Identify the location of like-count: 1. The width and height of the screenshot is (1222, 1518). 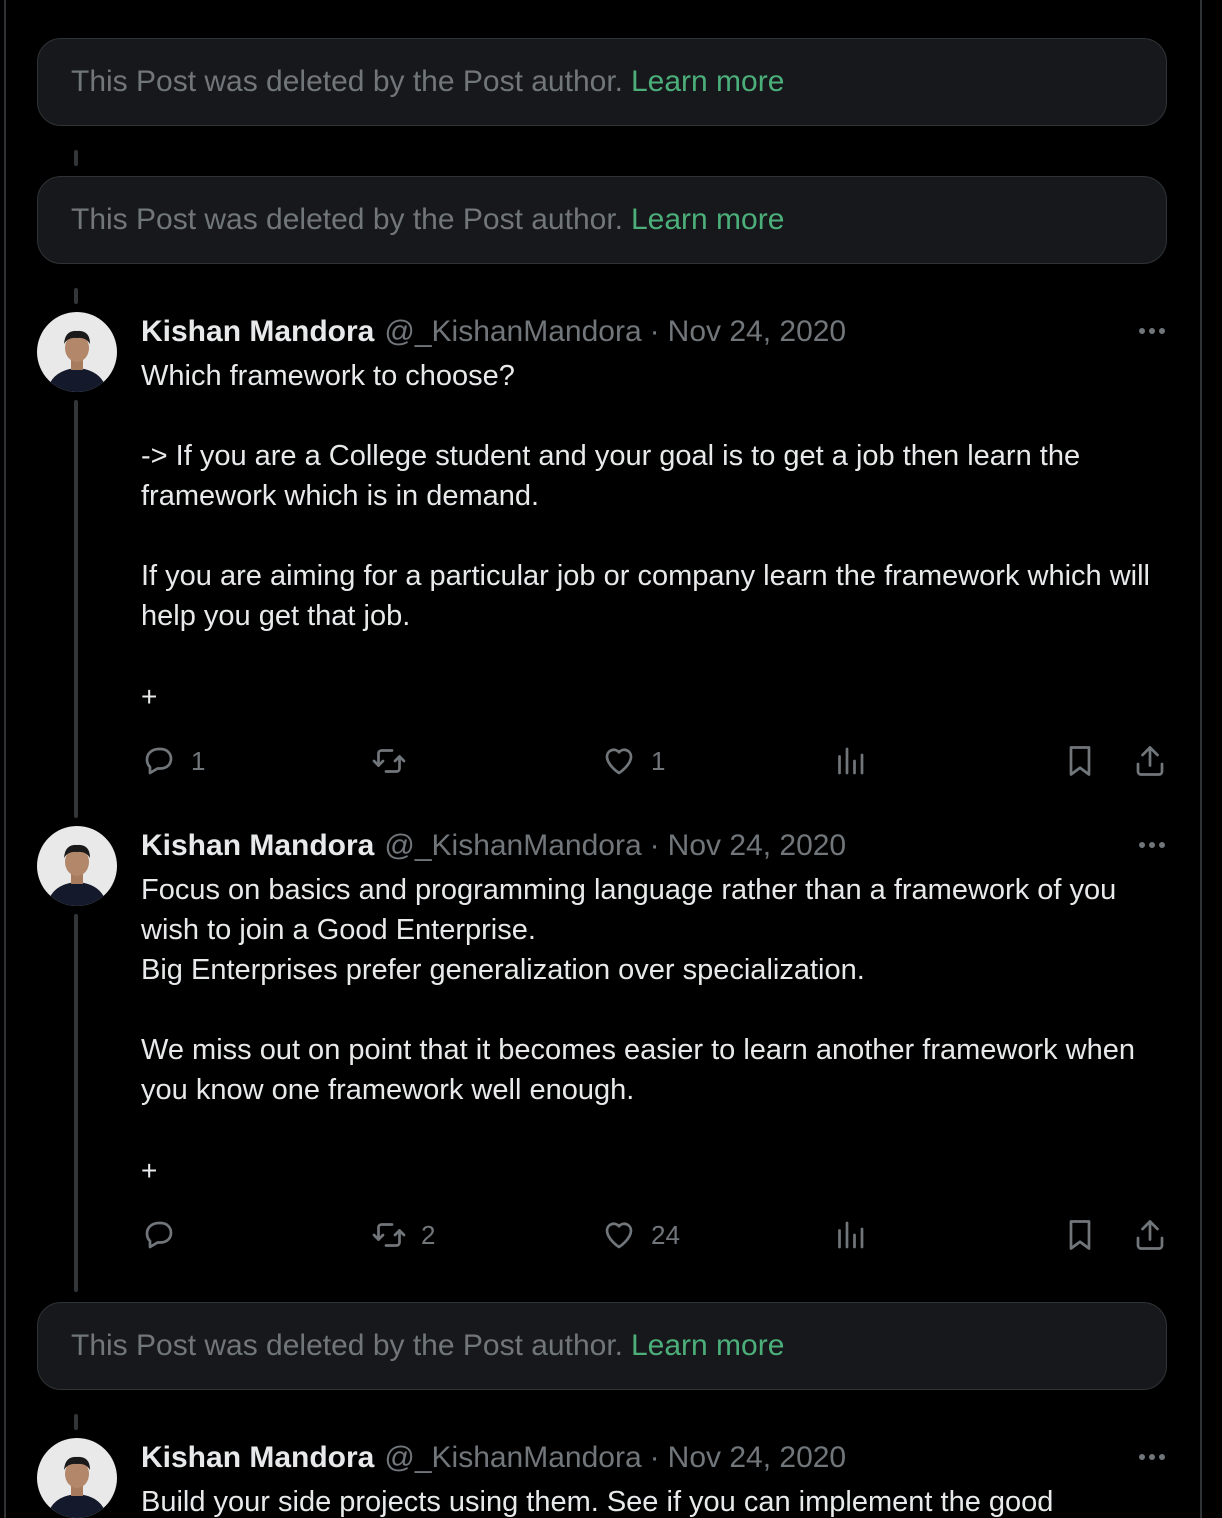
(658, 760).